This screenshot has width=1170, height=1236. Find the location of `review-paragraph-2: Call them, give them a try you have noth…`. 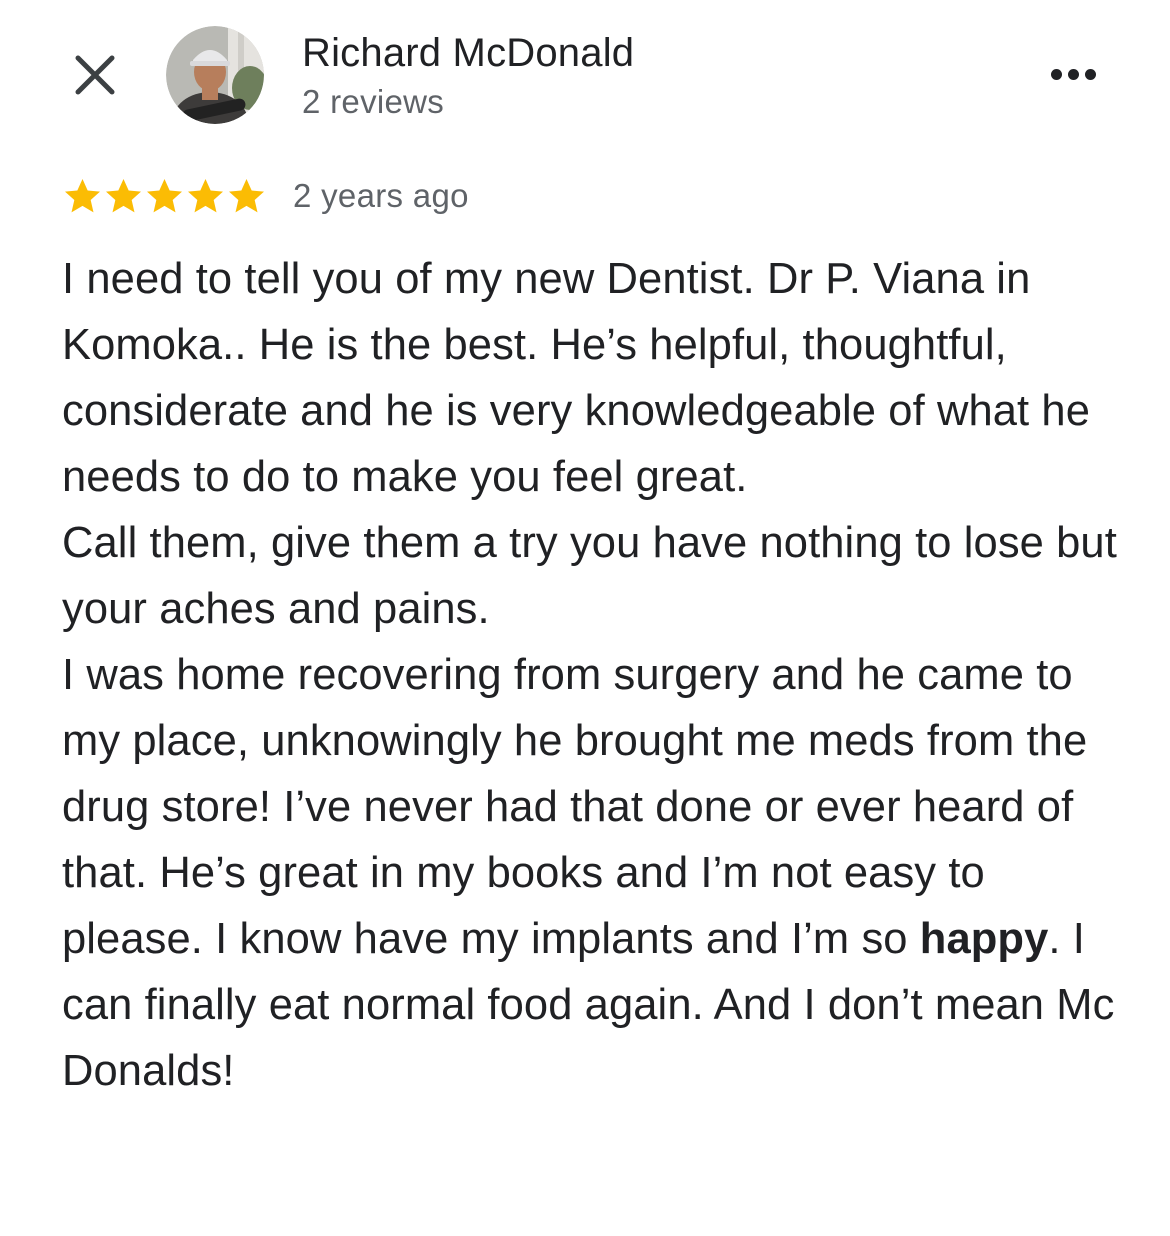

review-paragraph-2: Call them, give them a try you have noth… is located at coordinates (589, 576).